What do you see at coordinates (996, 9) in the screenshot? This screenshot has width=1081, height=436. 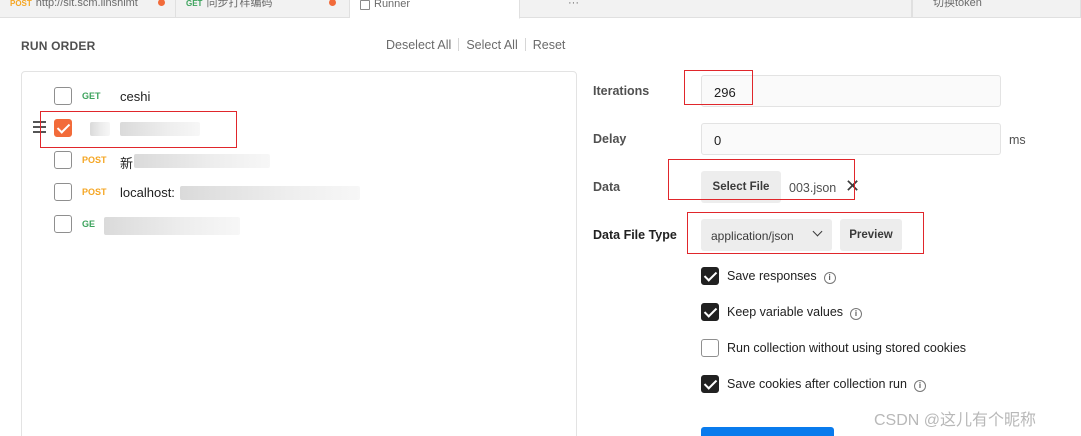 I see `tab-switch-token: 切换token` at bounding box center [996, 9].